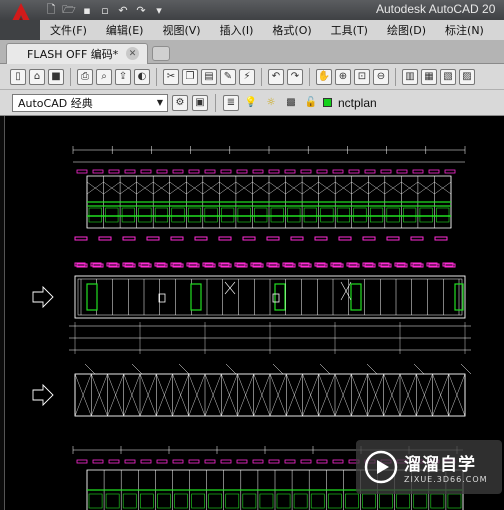 Image resolution: width=504 pixels, height=510 pixels. Describe the element at coordinates (343, 76) in the screenshot. I see `zoom-realtime-icon: ⊕` at that location.